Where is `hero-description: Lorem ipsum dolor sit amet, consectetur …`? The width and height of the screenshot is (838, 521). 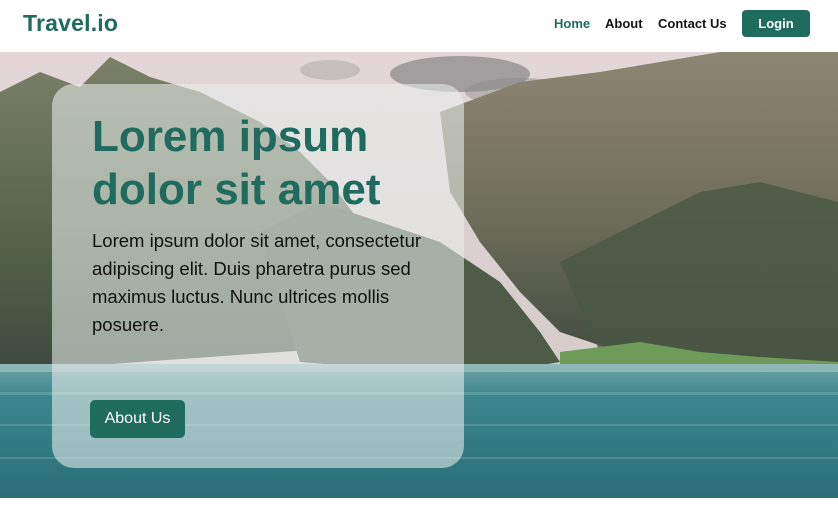
hero-description: Lorem ipsum dolor sit amet, consectetur … is located at coordinates (257, 282).